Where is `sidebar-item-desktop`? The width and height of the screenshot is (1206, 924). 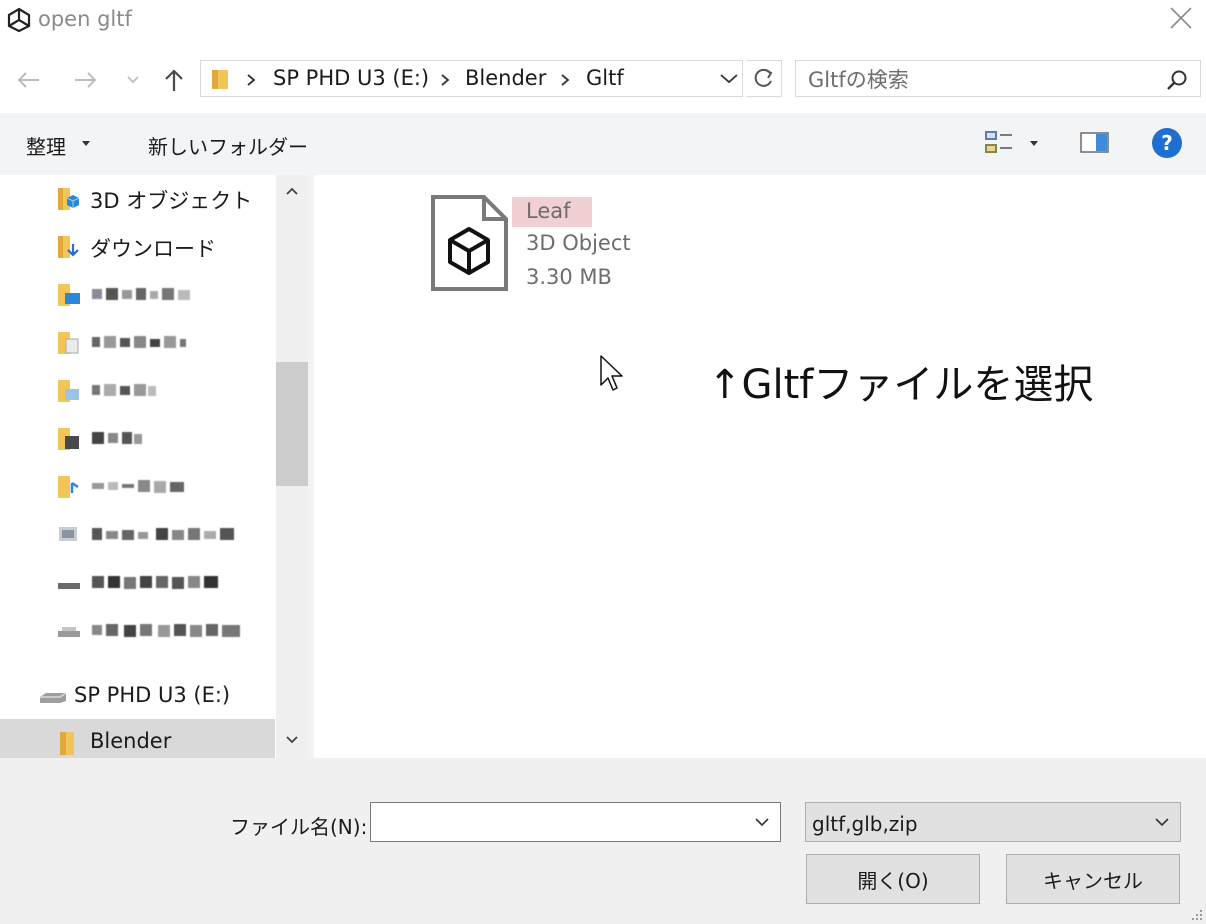 sidebar-item-desktop is located at coordinates (137, 295).